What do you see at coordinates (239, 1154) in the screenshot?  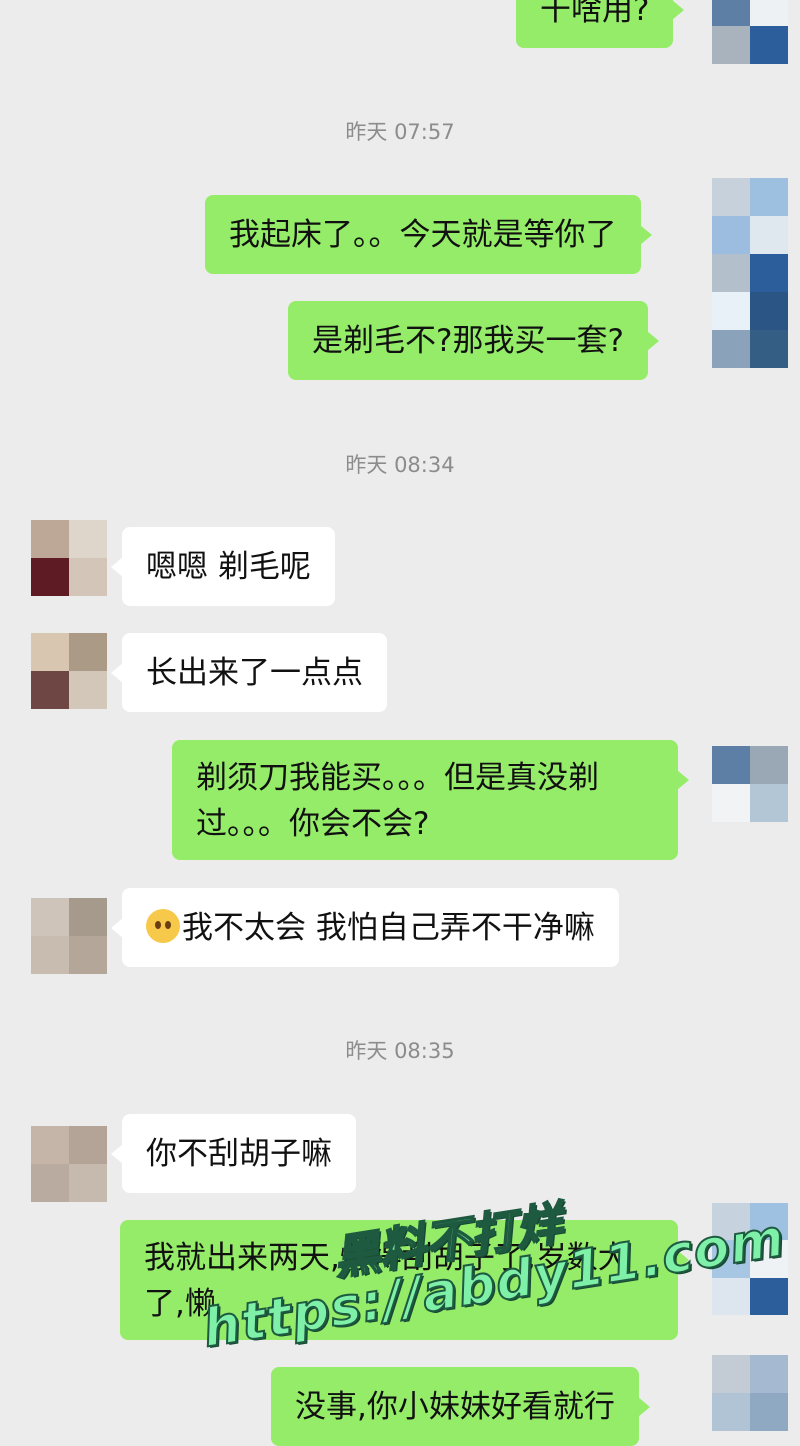 I see `message-text: 你不刮胡子嘛` at bounding box center [239, 1154].